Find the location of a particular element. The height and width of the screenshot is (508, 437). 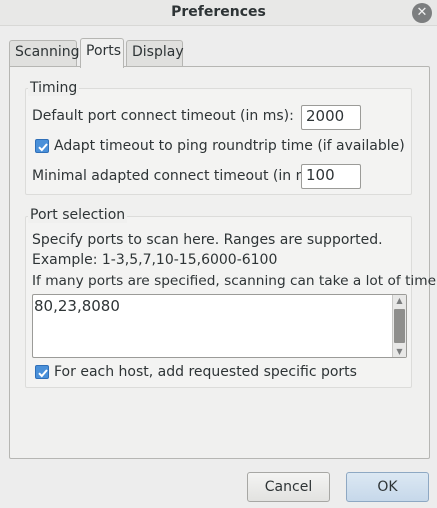

min-timeout-label: Minimal adapted connect timeout (in ms): is located at coordinates (179, 176).